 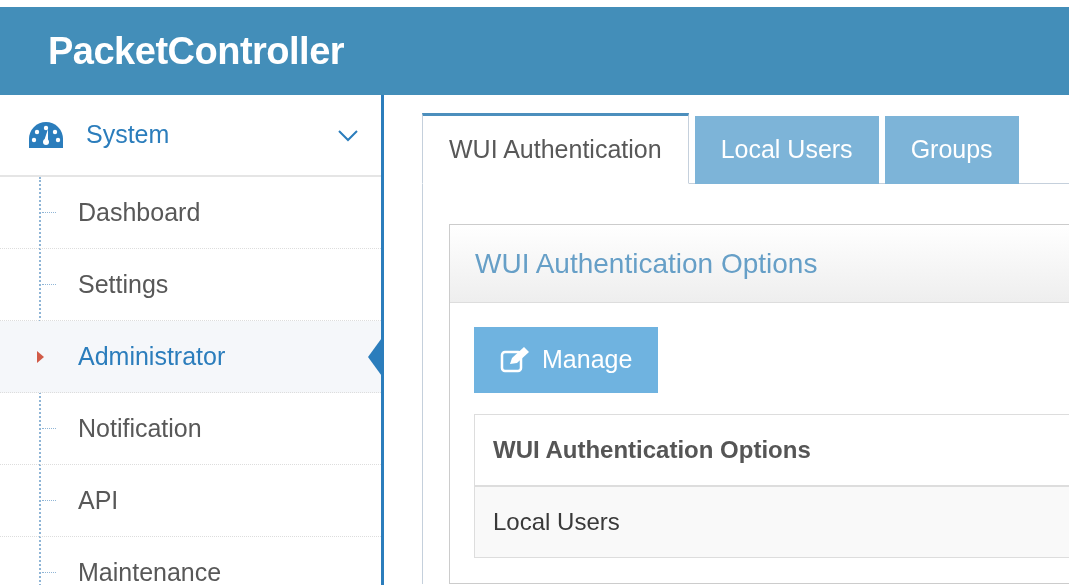 I want to click on tab: WUI Authentication, so click(x=555, y=148).